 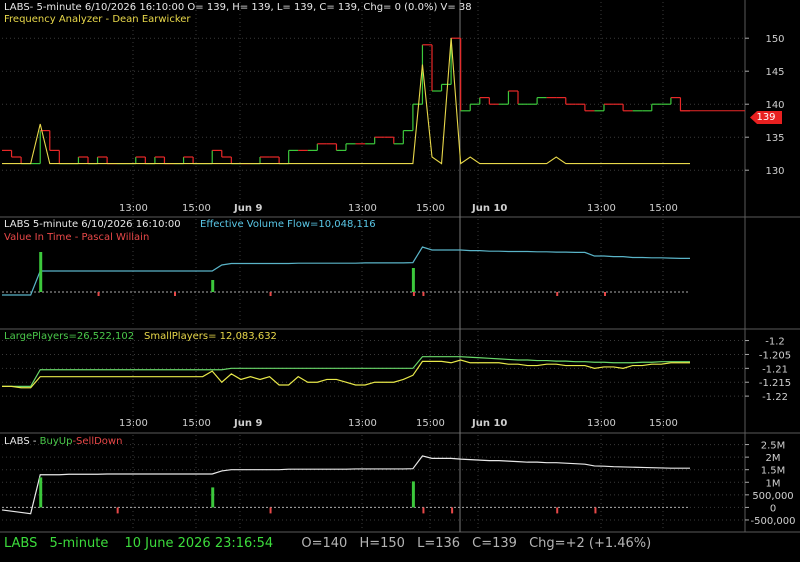 I want to click on footer-low: L=136, so click(x=439, y=543).